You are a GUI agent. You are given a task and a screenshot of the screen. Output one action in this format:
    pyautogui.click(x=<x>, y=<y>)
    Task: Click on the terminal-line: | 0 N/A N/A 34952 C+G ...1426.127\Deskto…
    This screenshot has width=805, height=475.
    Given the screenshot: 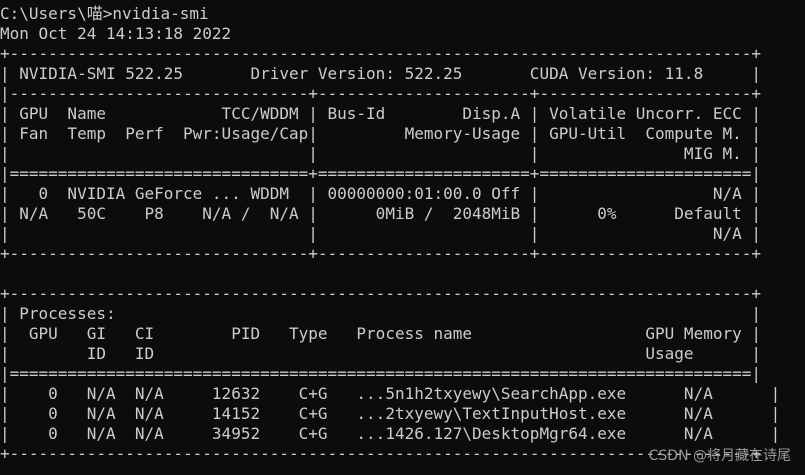 What is the action you would take?
    pyautogui.click(x=390, y=433)
    